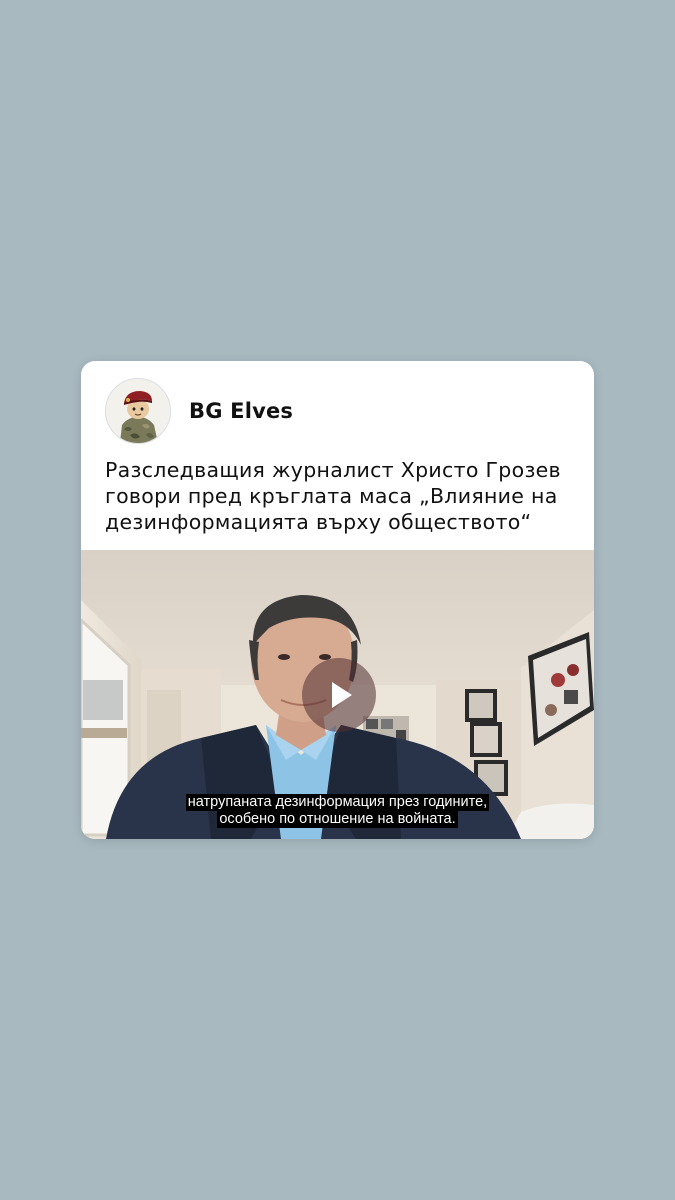 Image resolution: width=675 pixels, height=1200 pixels. What do you see at coordinates (342, 695) in the screenshot?
I see `play-icon` at bounding box center [342, 695].